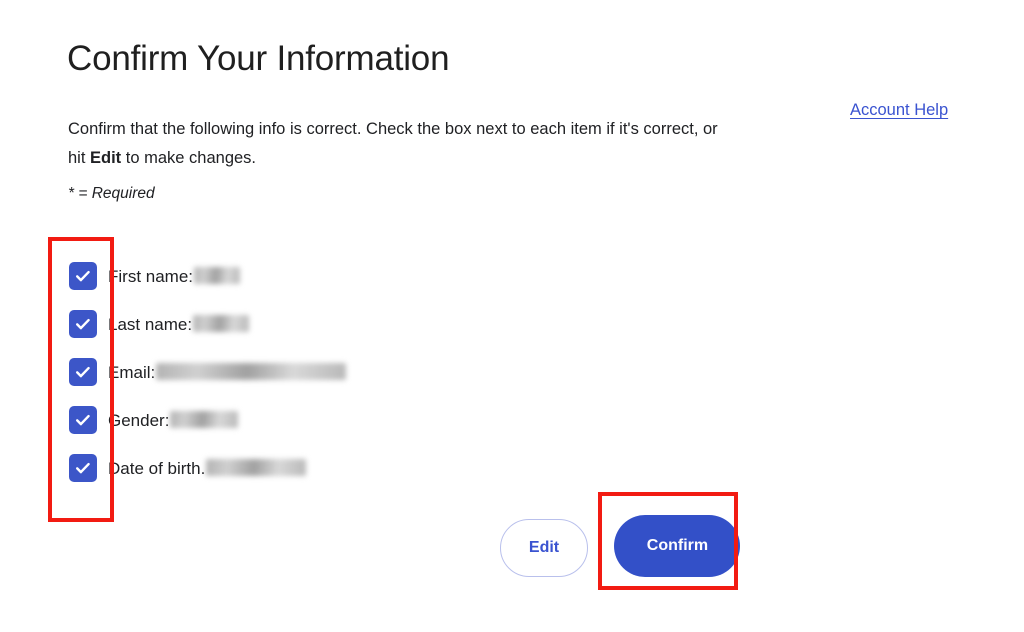 The width and height of the screenshot is (1024, 632). Describe the element at coordinates (251, 371) in the screenshot. I see `redacted-value-email` at that location.